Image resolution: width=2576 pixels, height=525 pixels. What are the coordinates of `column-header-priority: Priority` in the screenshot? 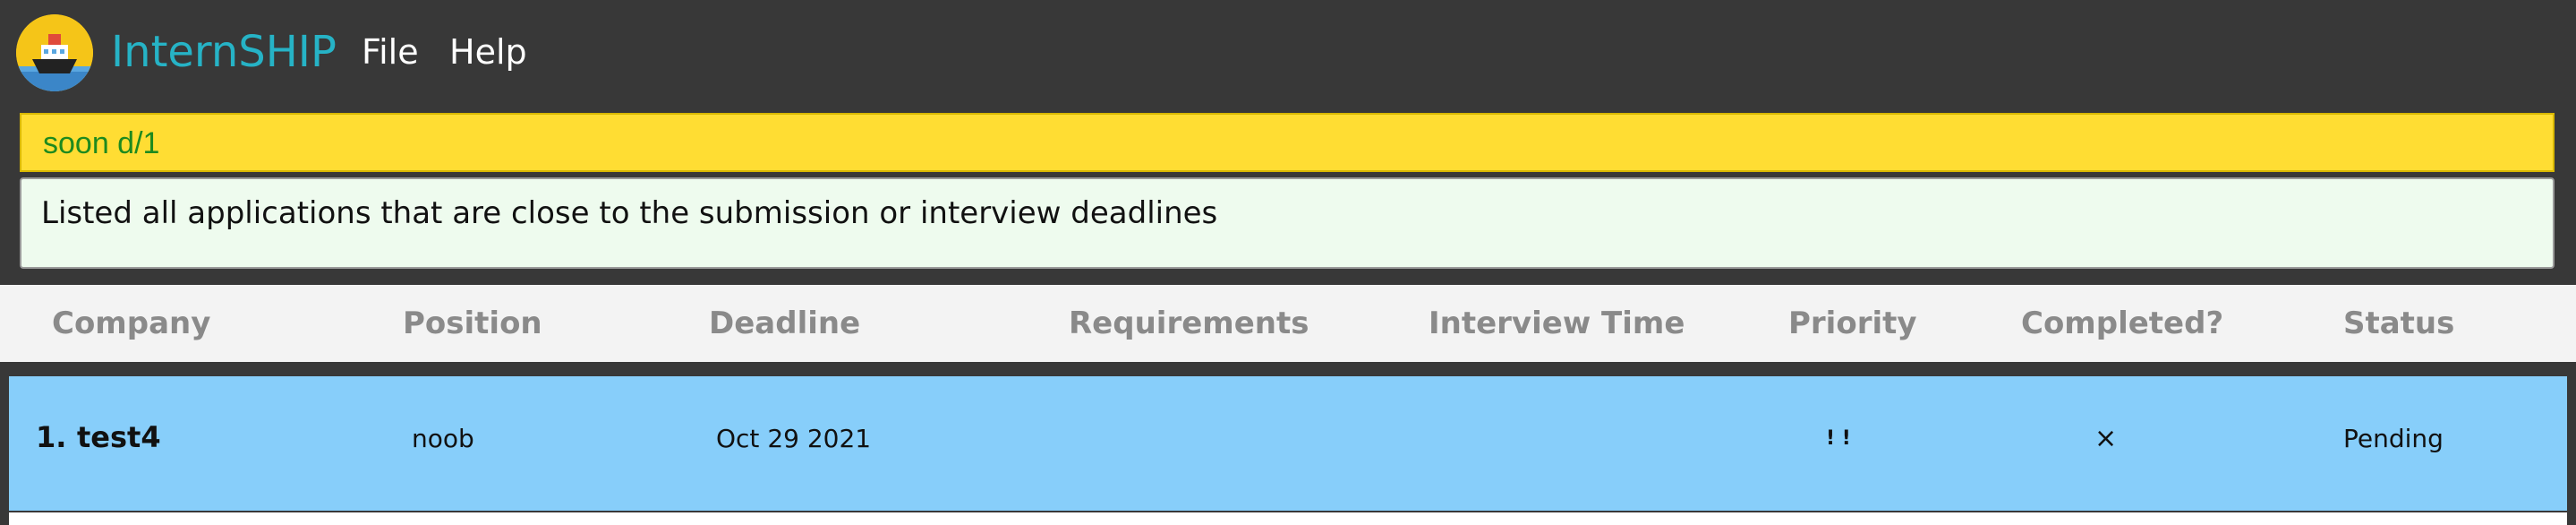 It's located at (1852, 323).